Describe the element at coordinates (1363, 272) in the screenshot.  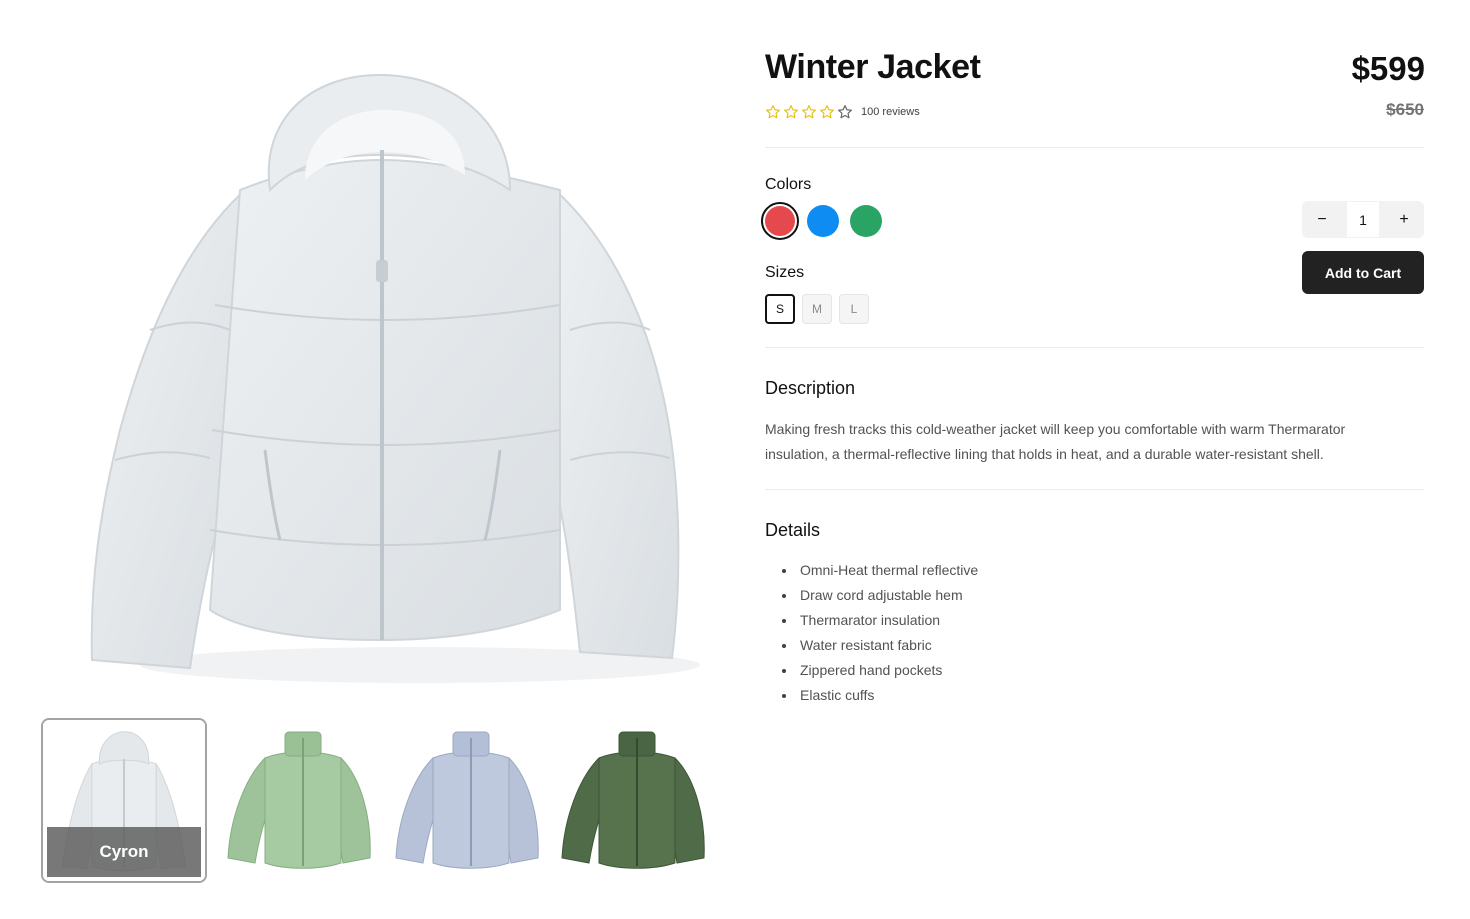
I see `add-to-cart-button: Add to Cart` at that location.